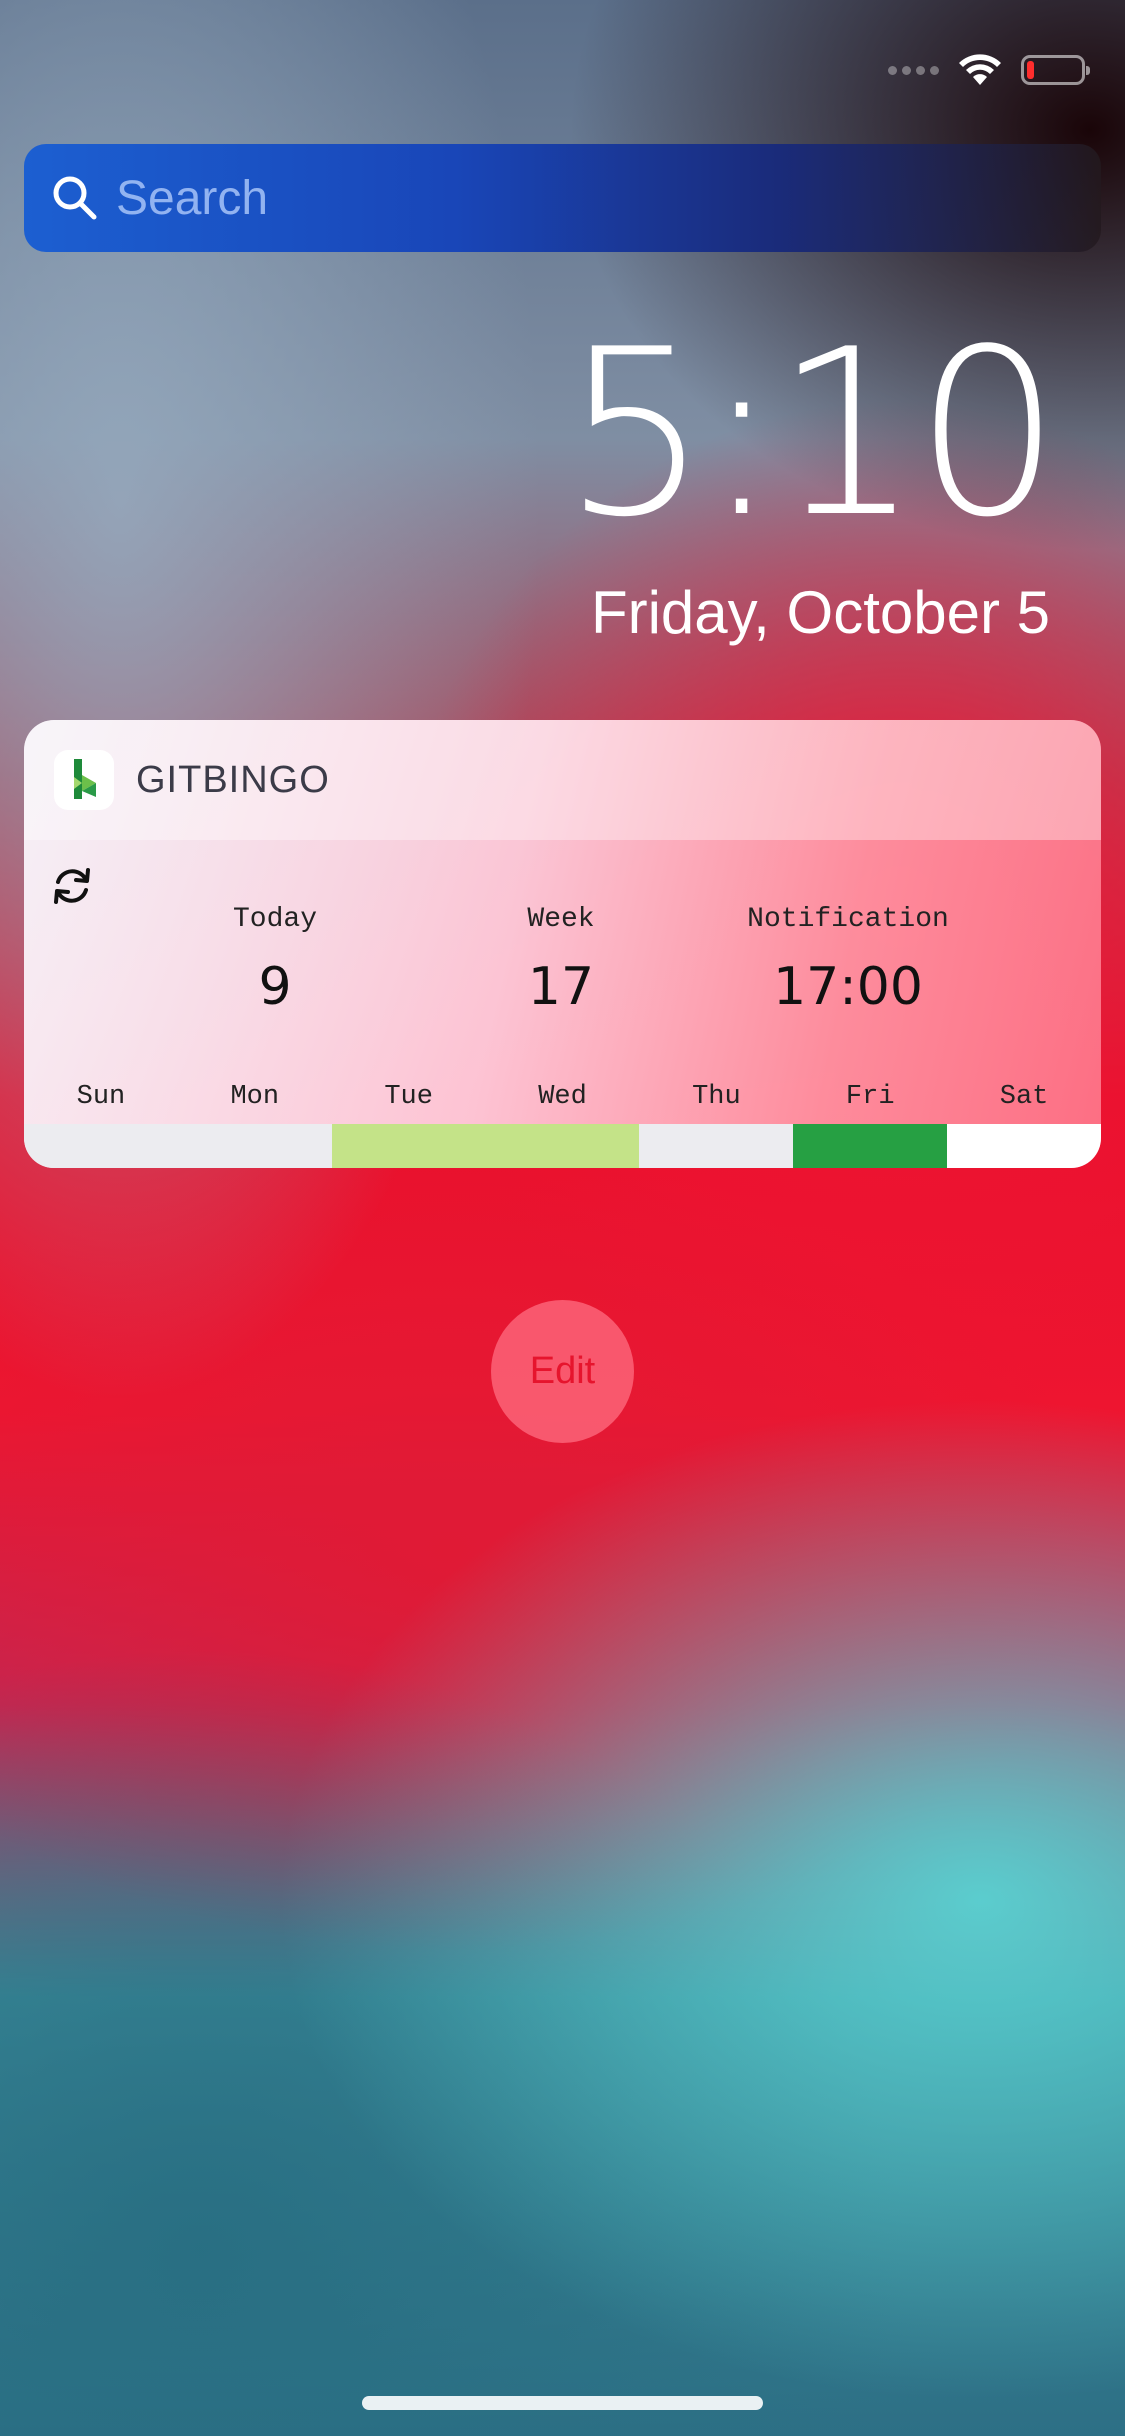 This screenshot has width=1125, height=2436. I want to click on stat-week: Week 17, so click(561, 960).